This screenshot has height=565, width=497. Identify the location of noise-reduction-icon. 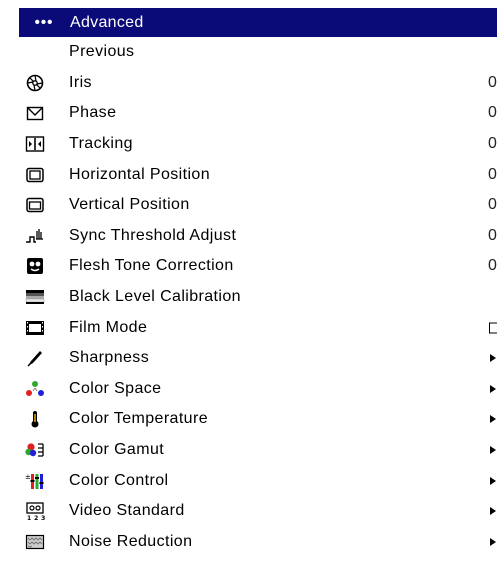
(35, 542).